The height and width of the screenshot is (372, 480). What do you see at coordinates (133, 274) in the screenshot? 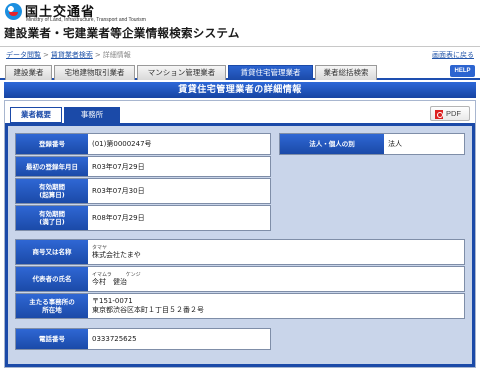
I see `representative-kana-first: ケンジ` at bounding box center [133, 274].